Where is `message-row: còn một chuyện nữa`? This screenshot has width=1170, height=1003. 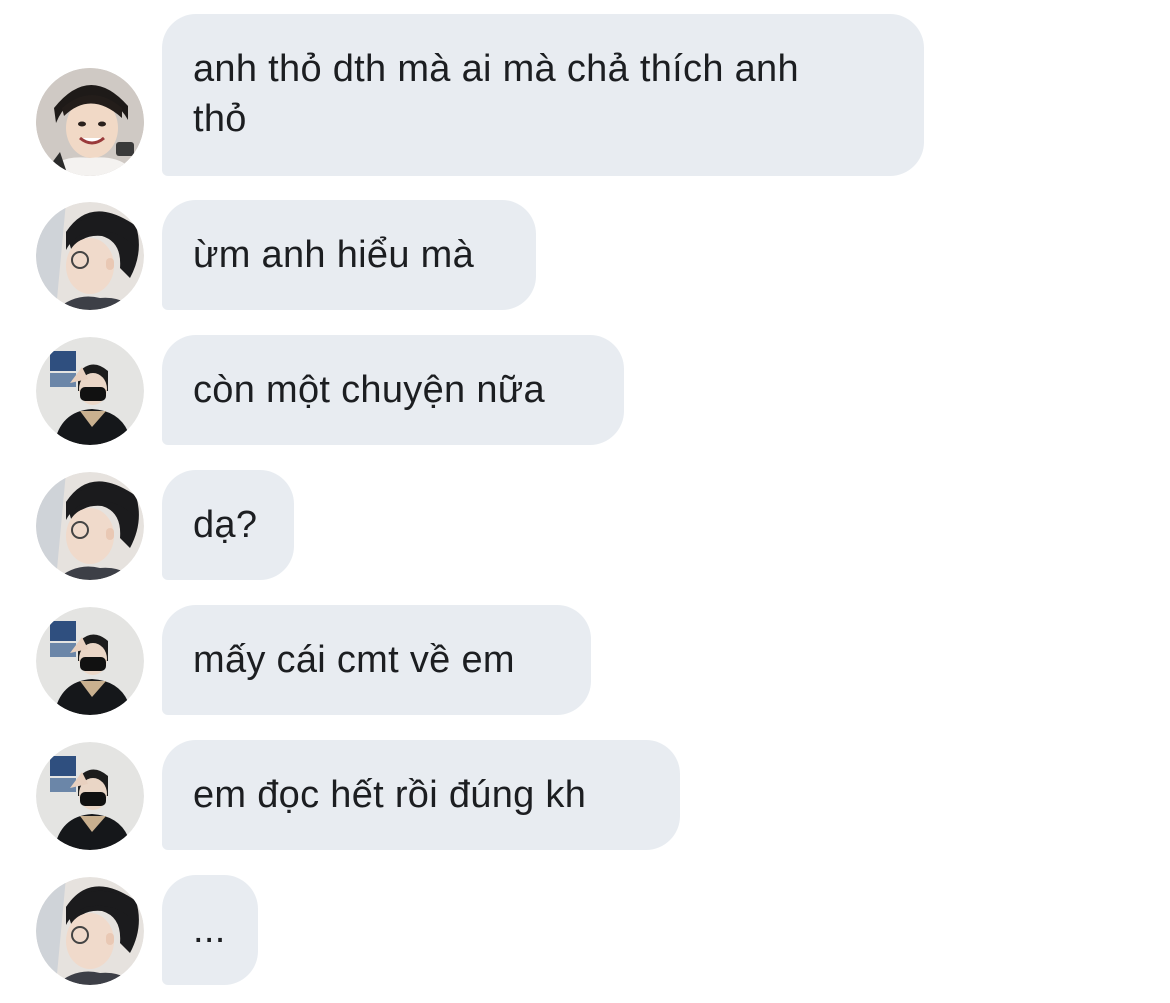
message-row: còn một chuyện nữa is located at coordinates (585, 390).